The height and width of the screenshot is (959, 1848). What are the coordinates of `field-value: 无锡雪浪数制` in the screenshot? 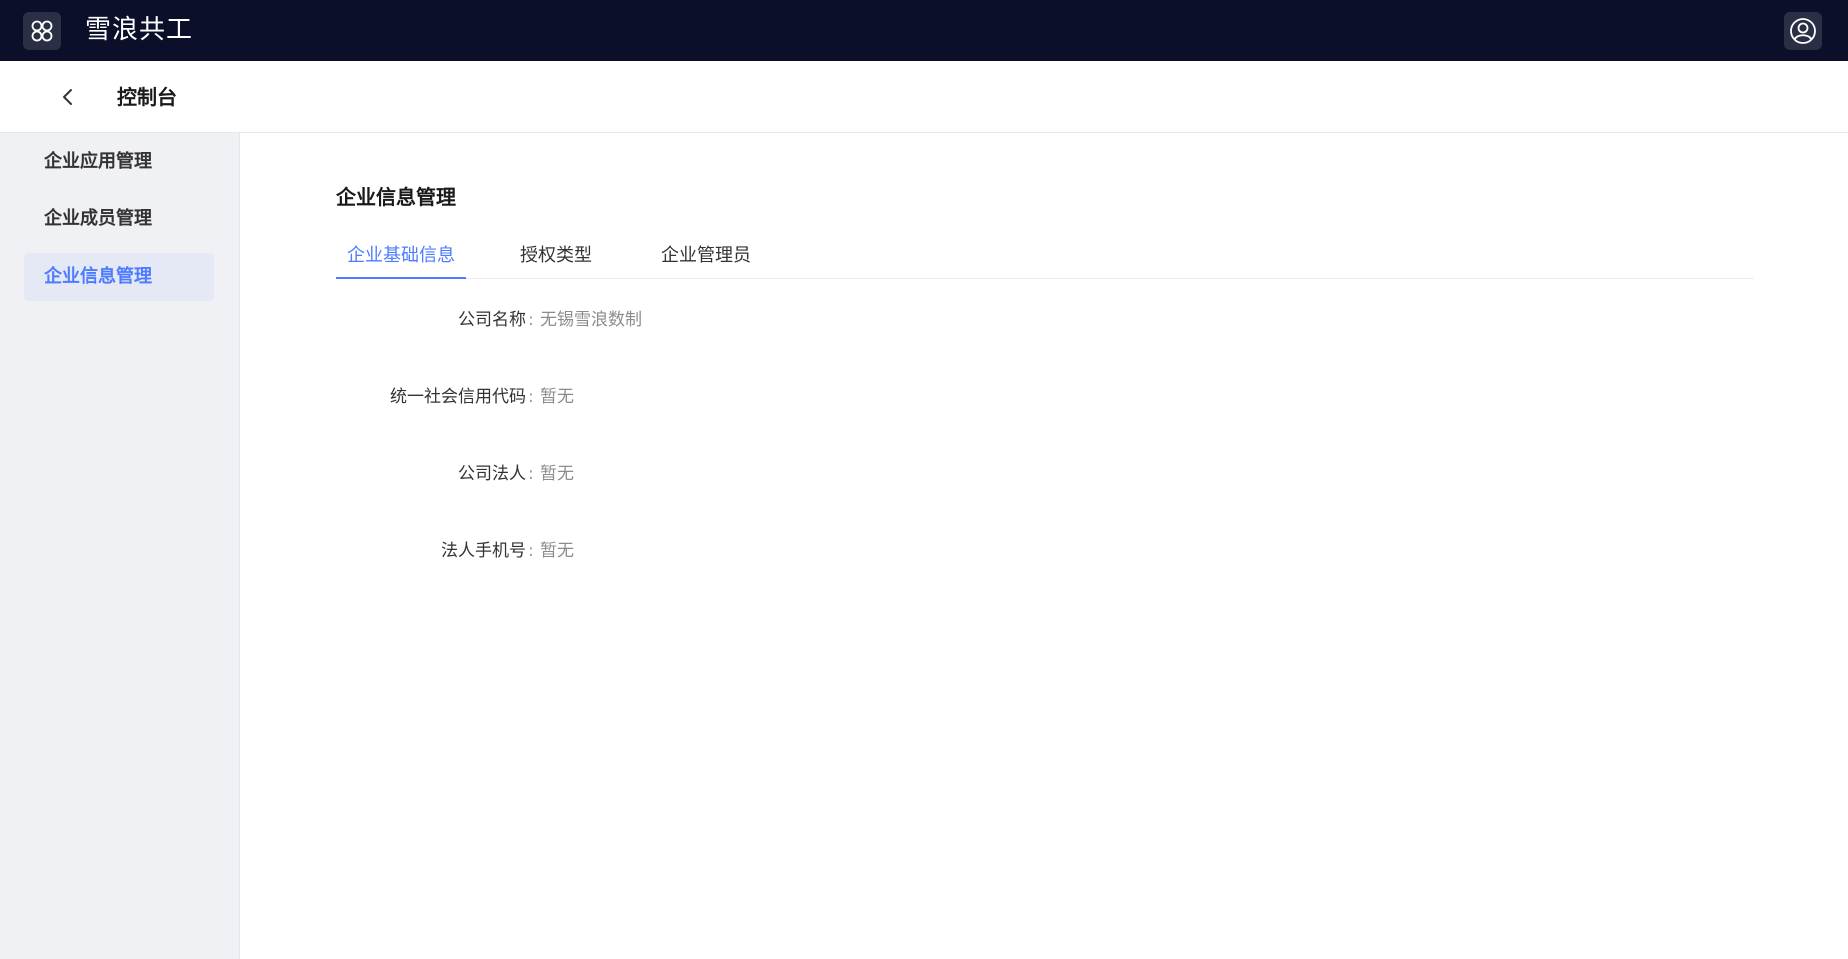 It's located at (591, 320).